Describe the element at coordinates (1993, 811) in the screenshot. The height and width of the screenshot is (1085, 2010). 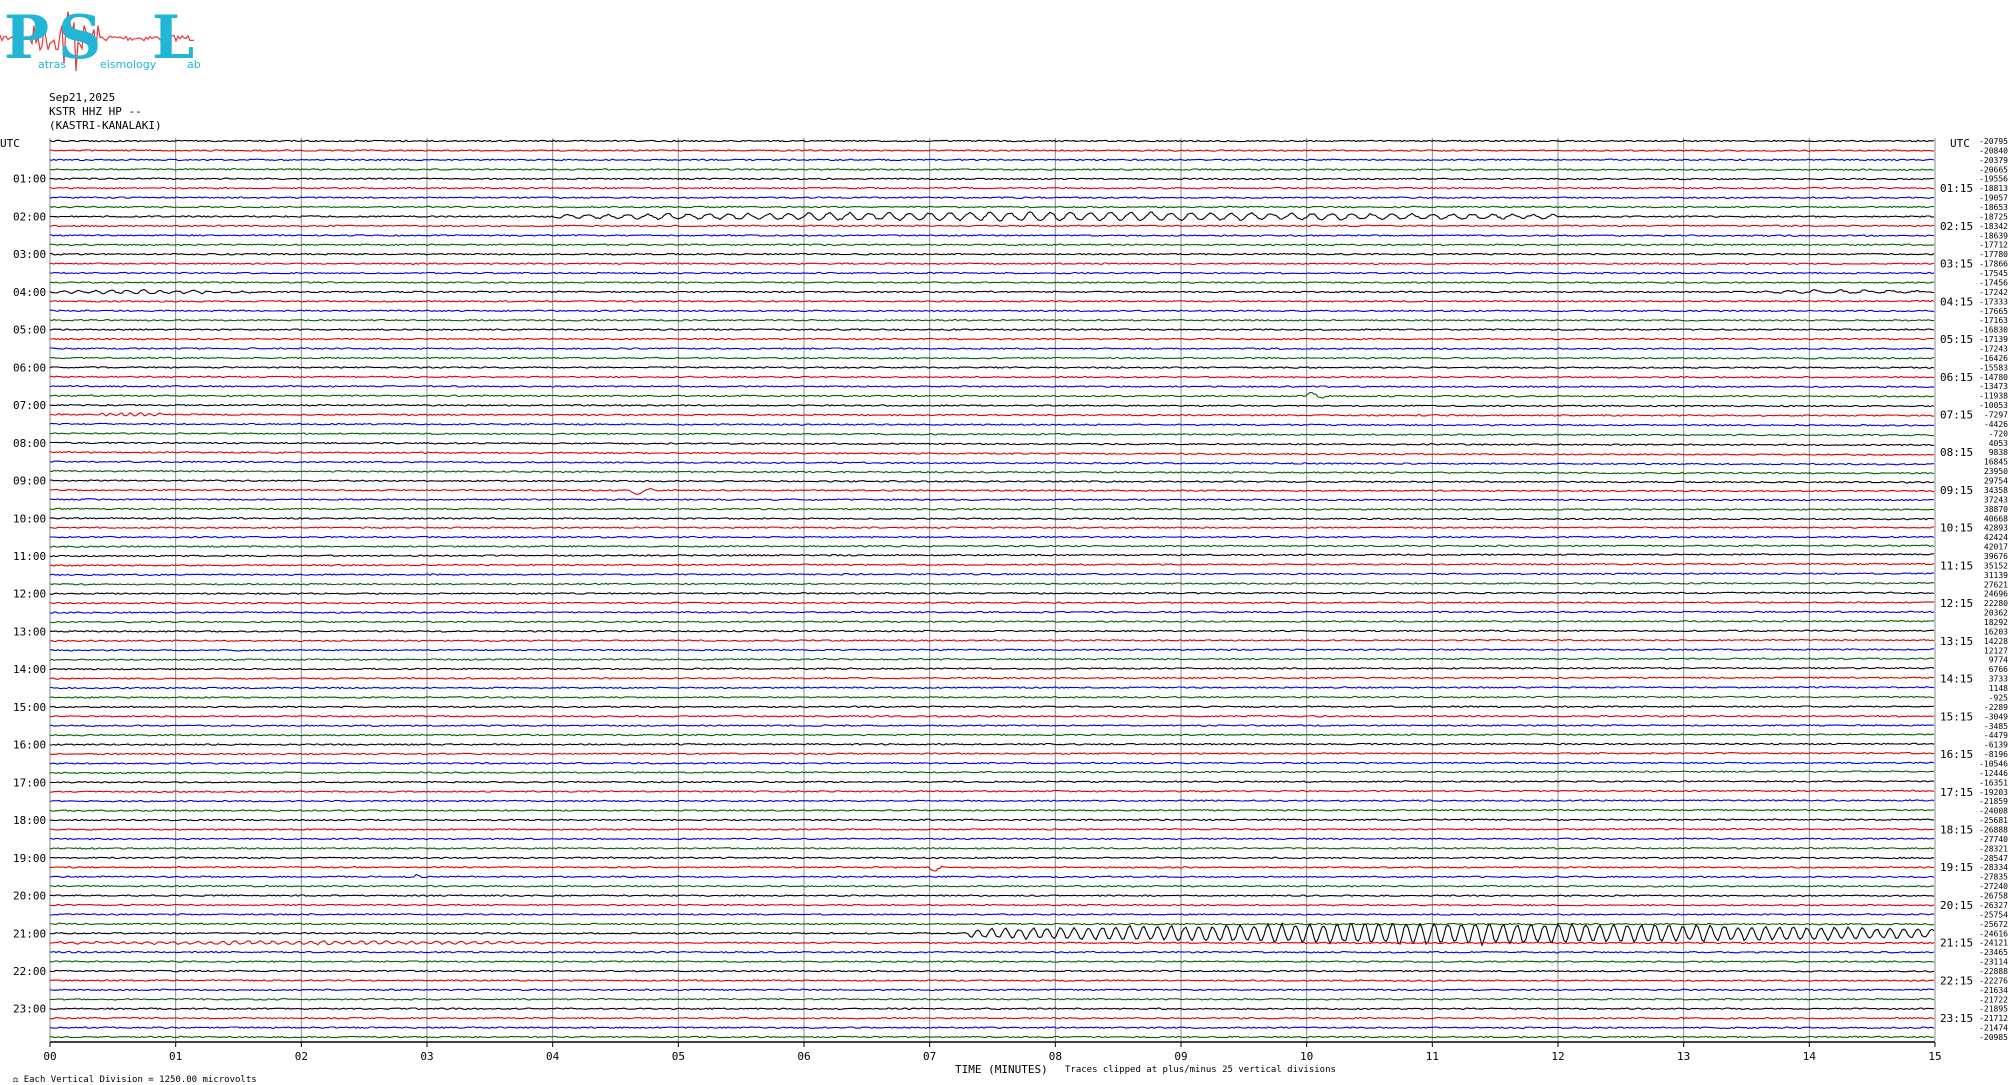
I see `trace-offset-value: -24008` at that location.